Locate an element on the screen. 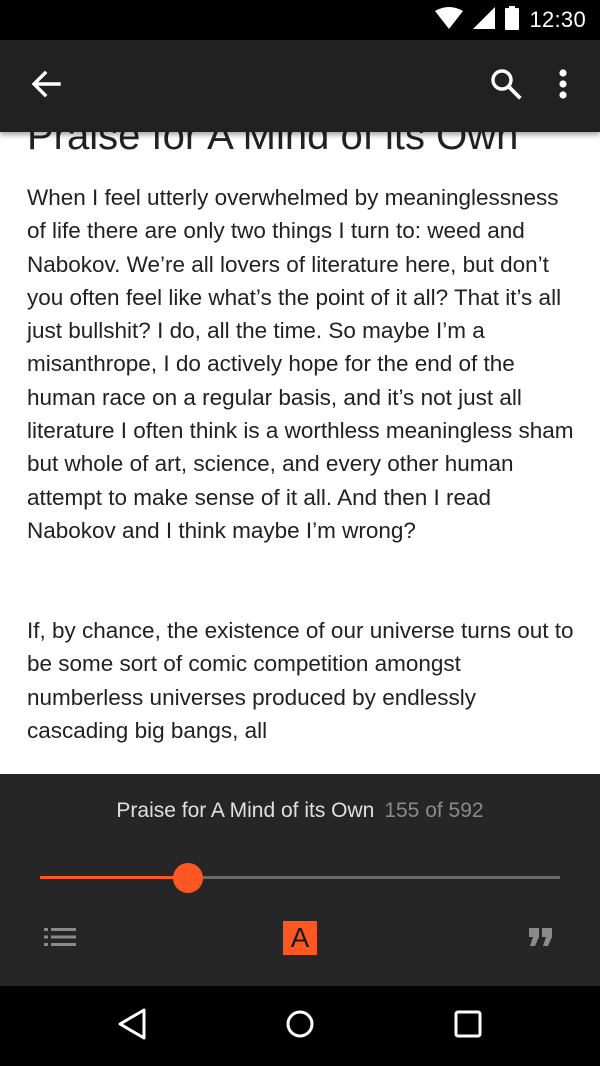 The width and height of the screenshot is (600, 1066). app-bar is located at coordinates (300, 86).